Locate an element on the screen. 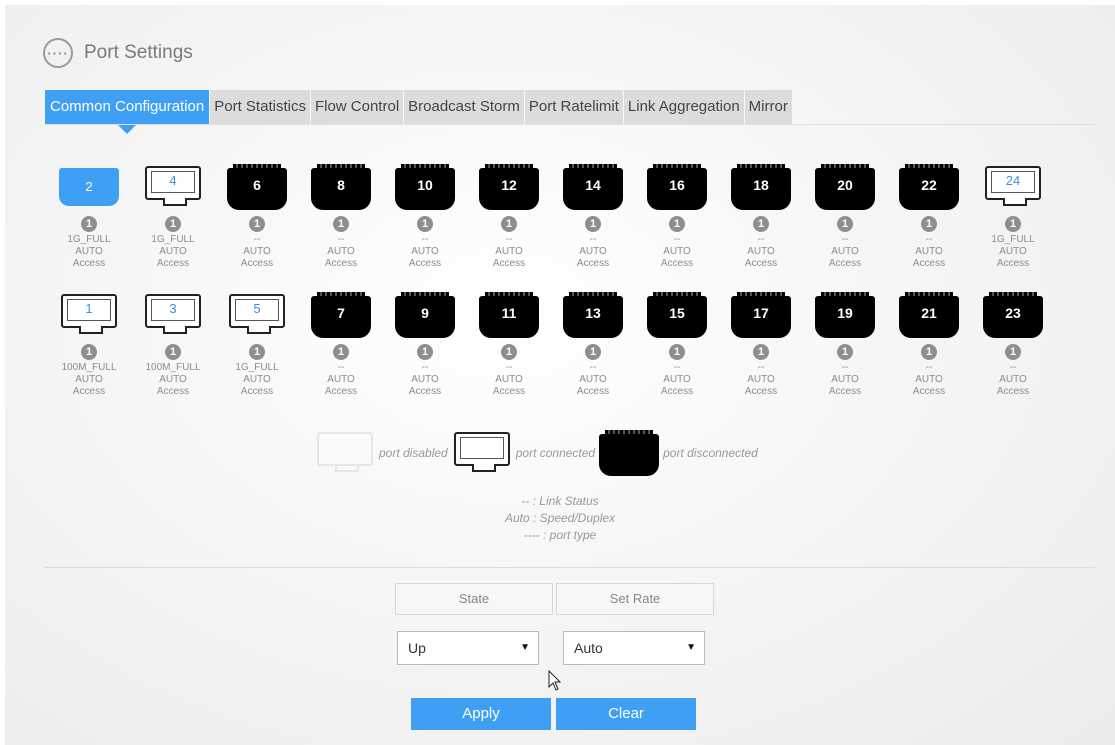  port-20: 20 1 -- AUTO Access is located at coordinates (845, 217).